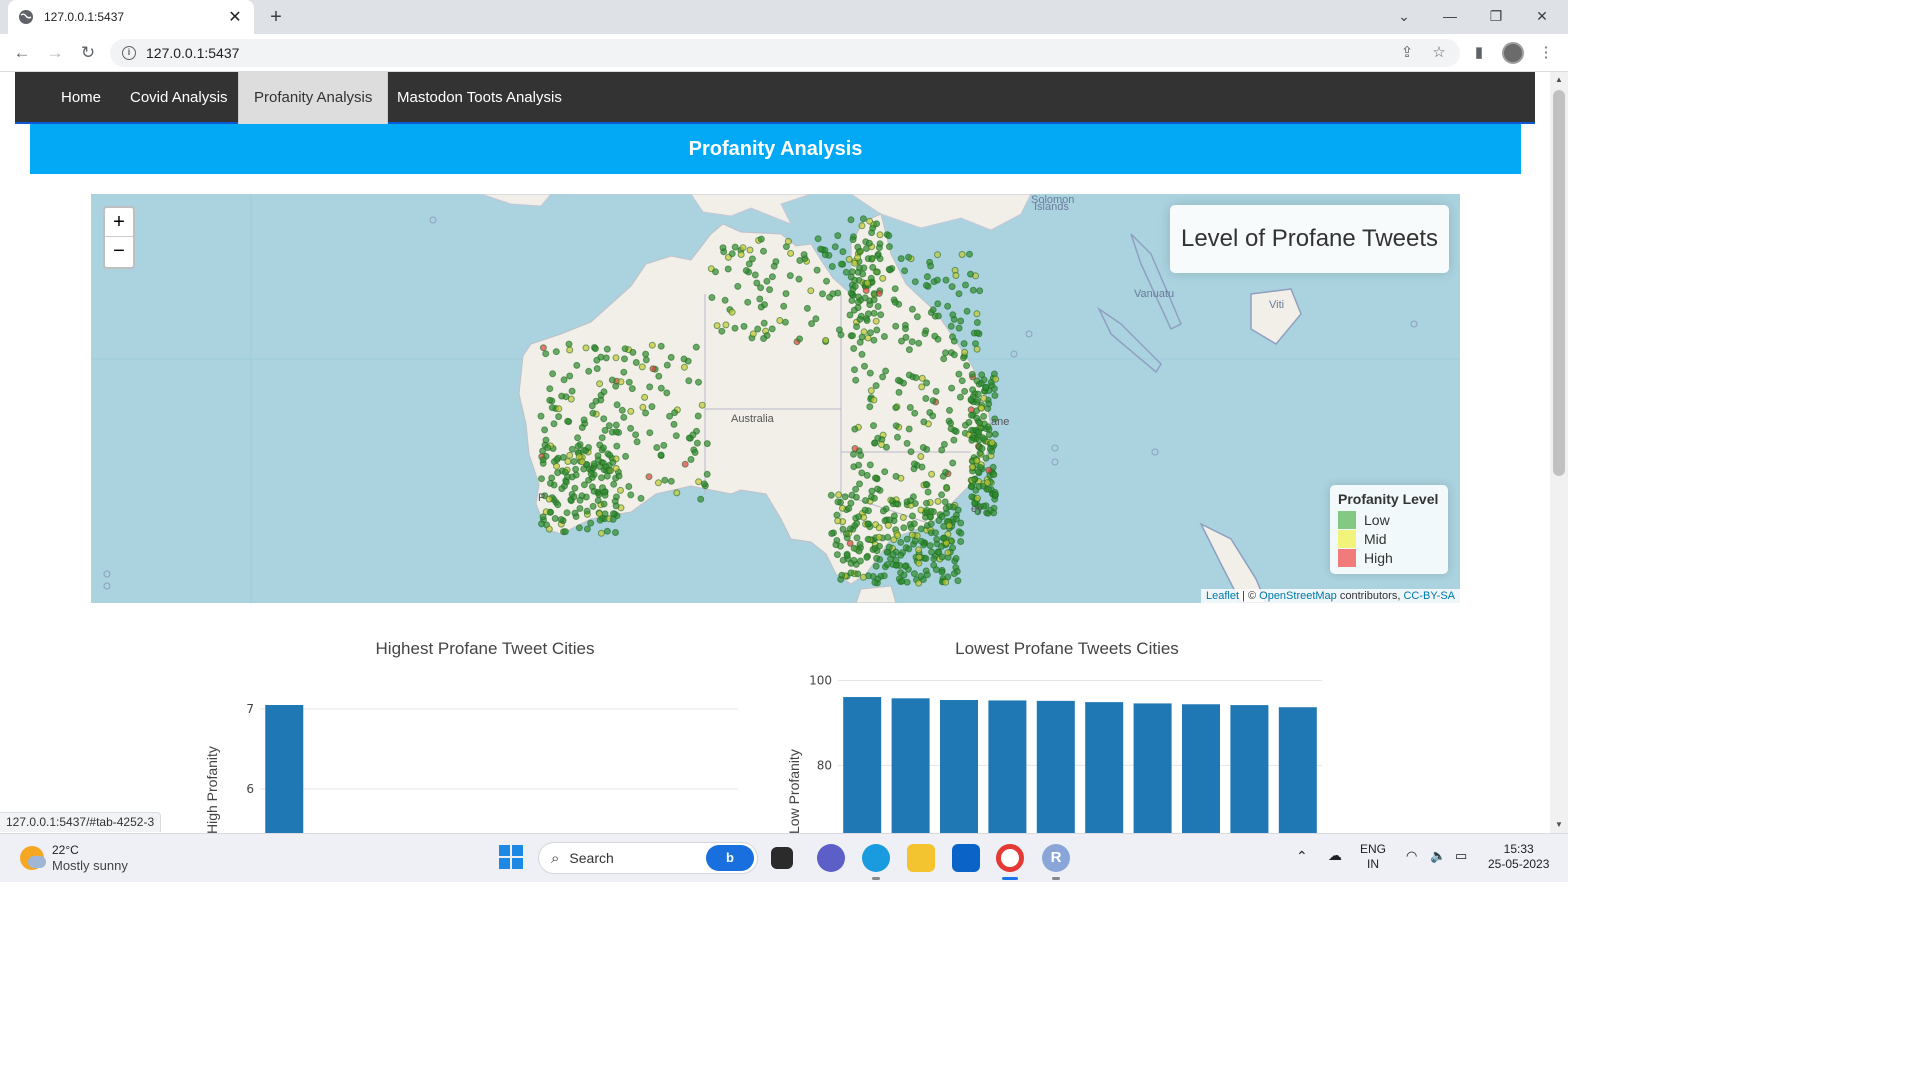 The height and width of the screenshot is (1080, 1920). I want to click on close-window-button: ✕, so click(1542, 17).